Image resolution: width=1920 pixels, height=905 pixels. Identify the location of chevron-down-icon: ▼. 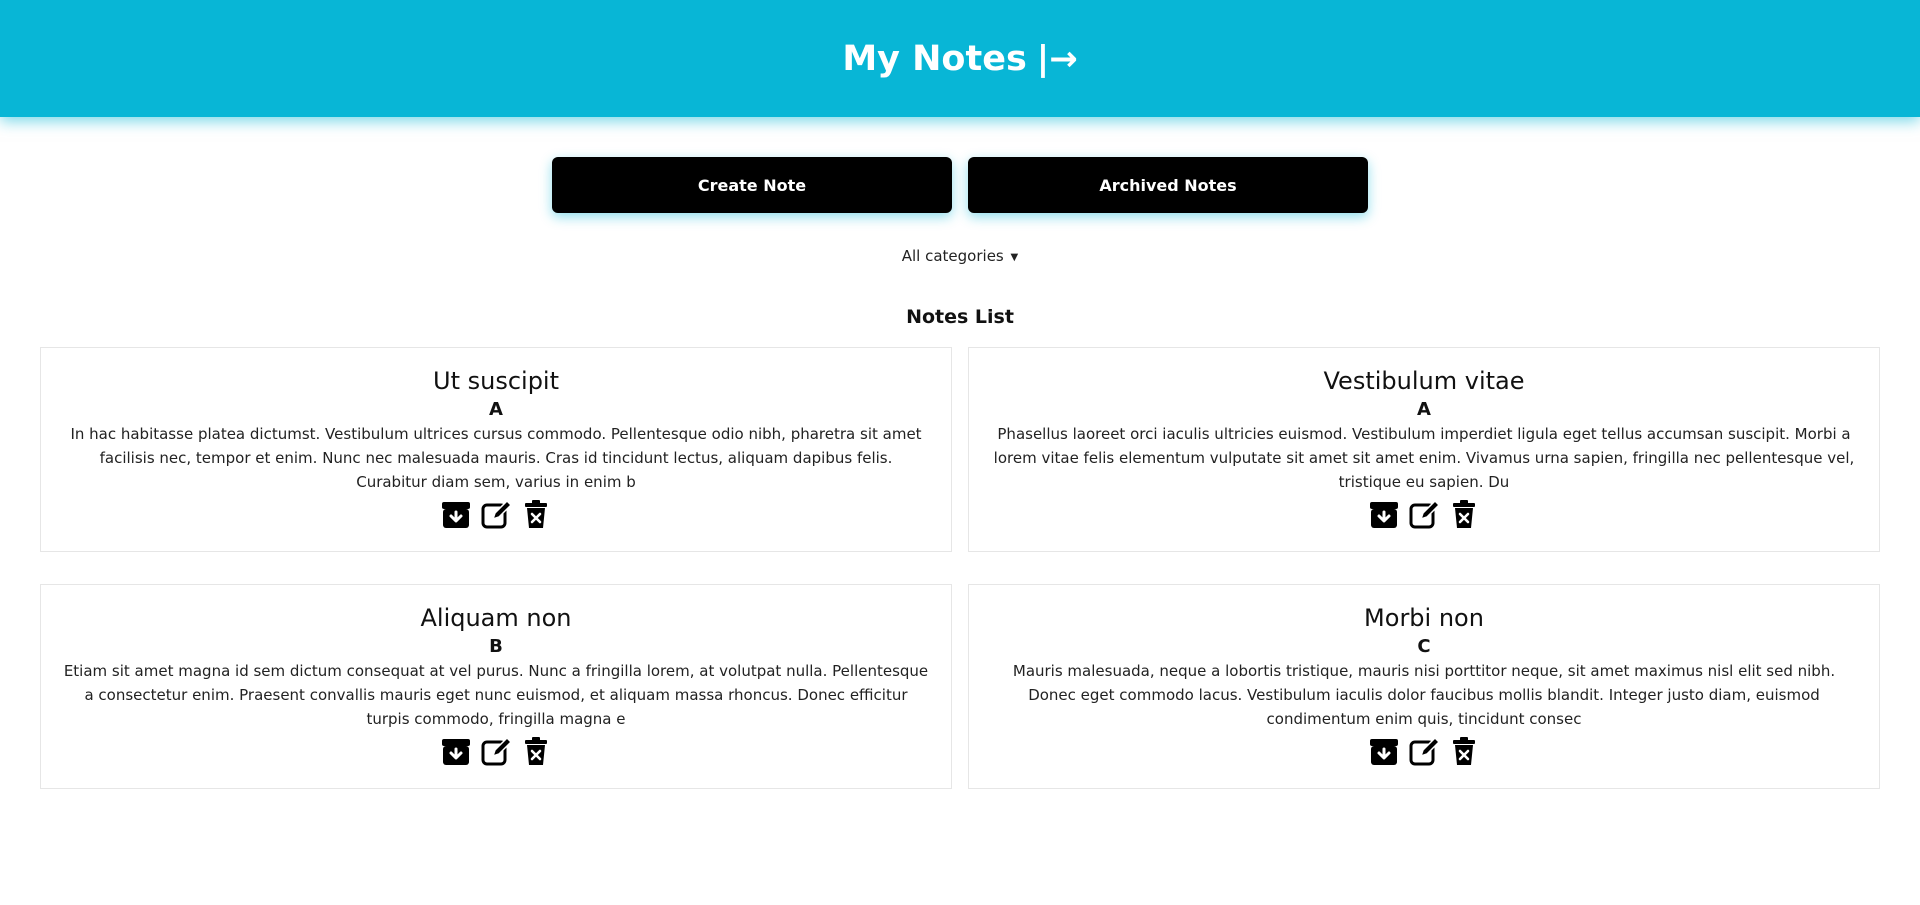
(1014, 257).